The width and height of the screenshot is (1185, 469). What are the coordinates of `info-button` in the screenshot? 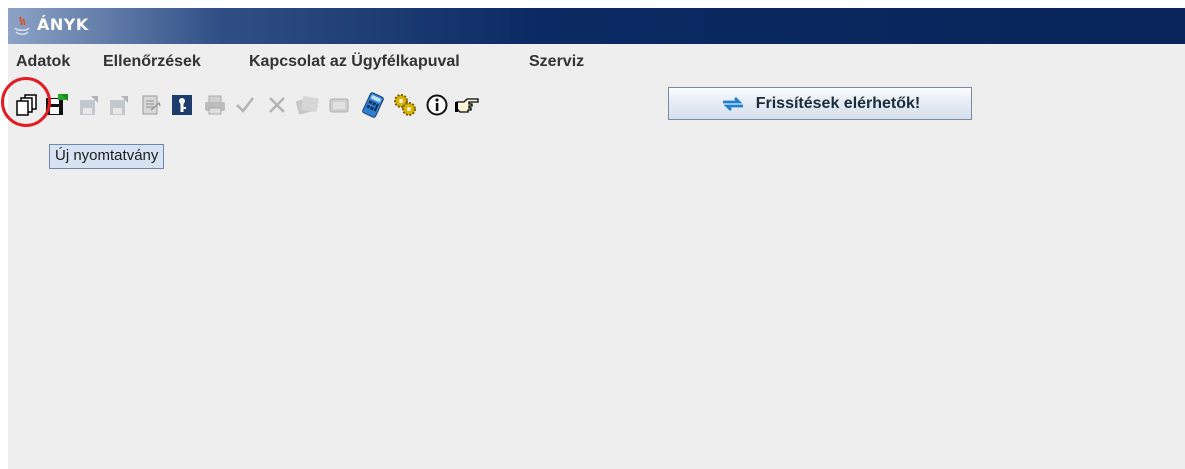 It's located at (437, 105).